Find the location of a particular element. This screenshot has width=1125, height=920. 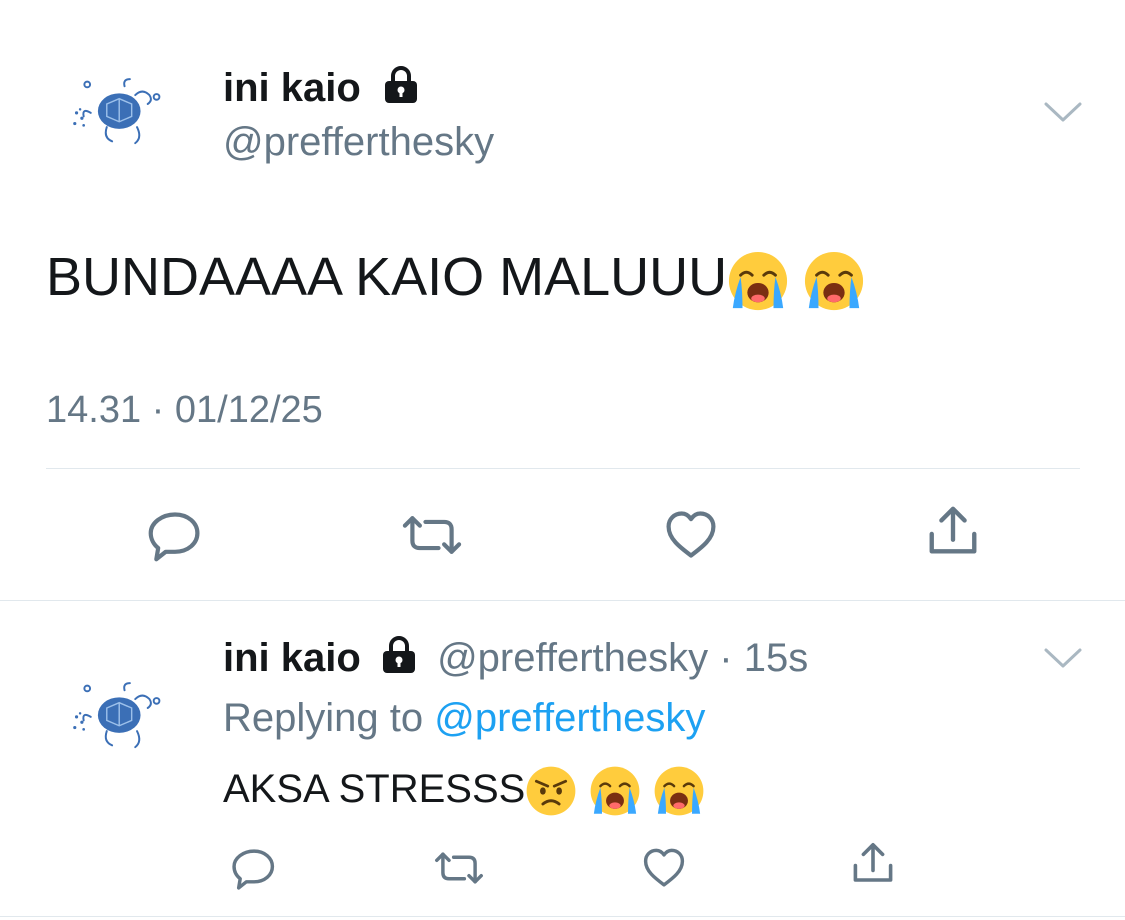

reply-username: @prefferthesky is located at coordinates (572, 658).